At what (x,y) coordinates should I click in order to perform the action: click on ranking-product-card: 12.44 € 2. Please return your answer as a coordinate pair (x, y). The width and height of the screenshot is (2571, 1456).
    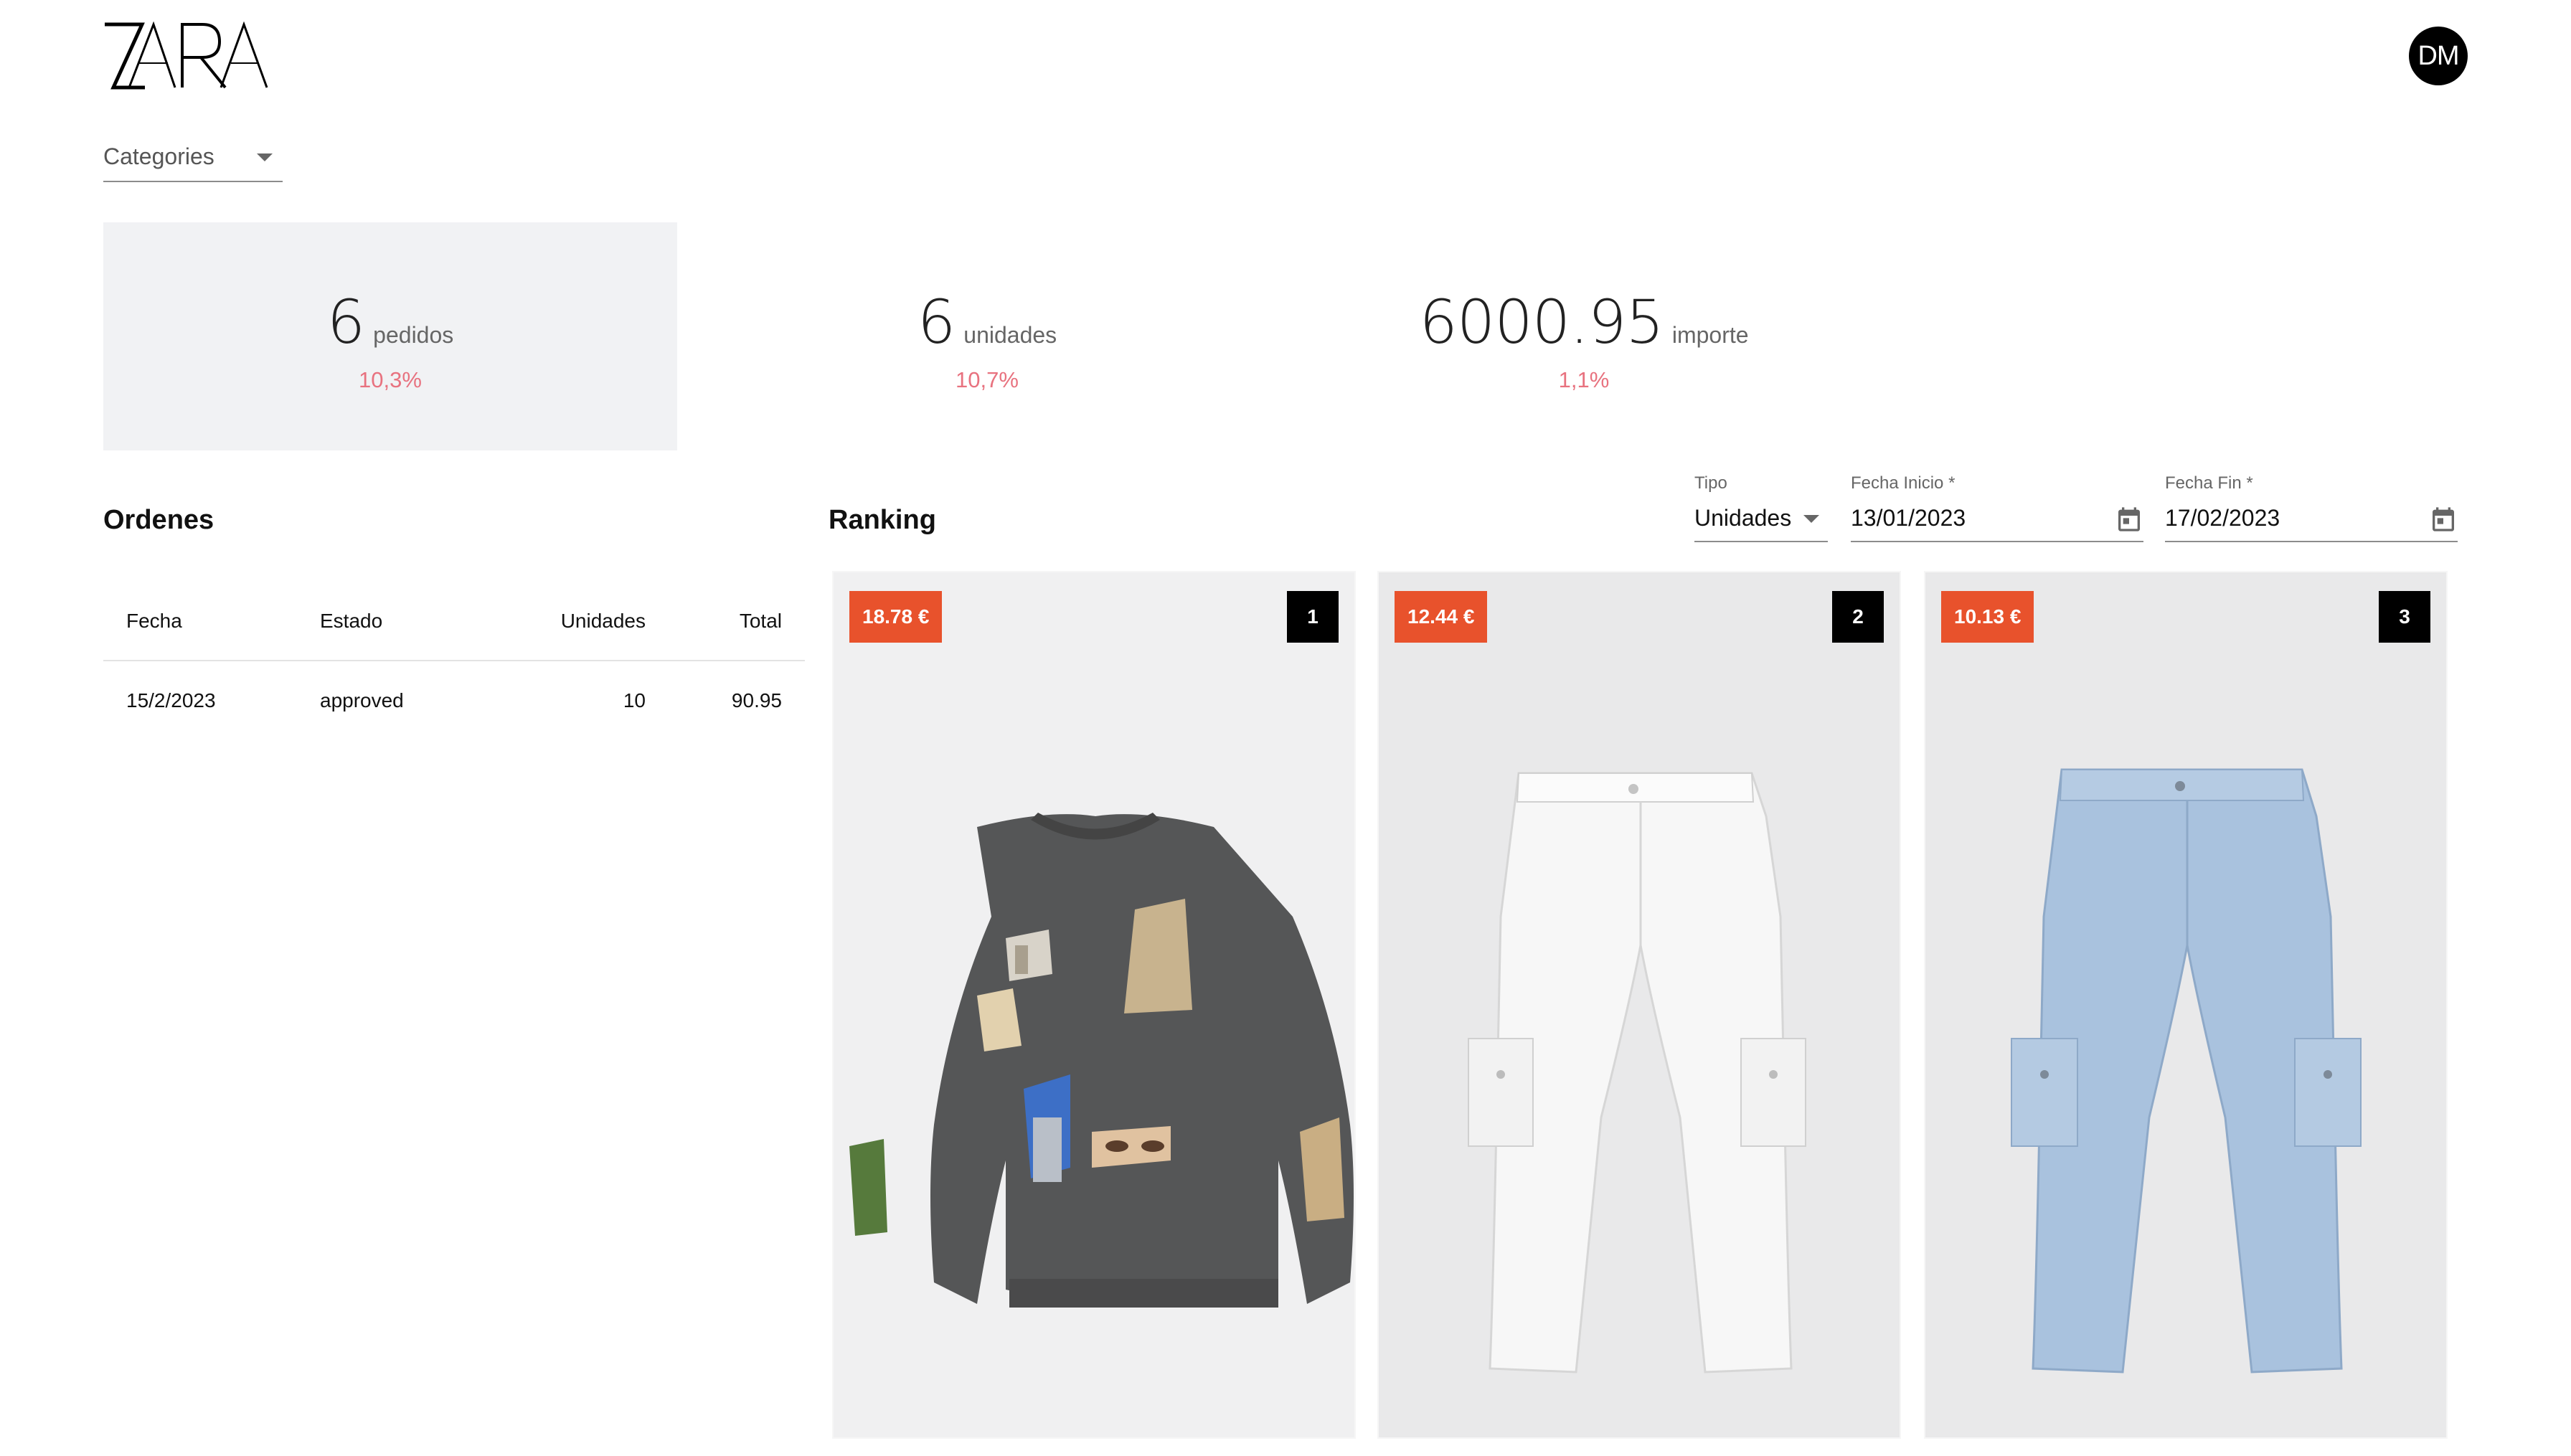
    Looking at the image, I should click on (1639, 1005).